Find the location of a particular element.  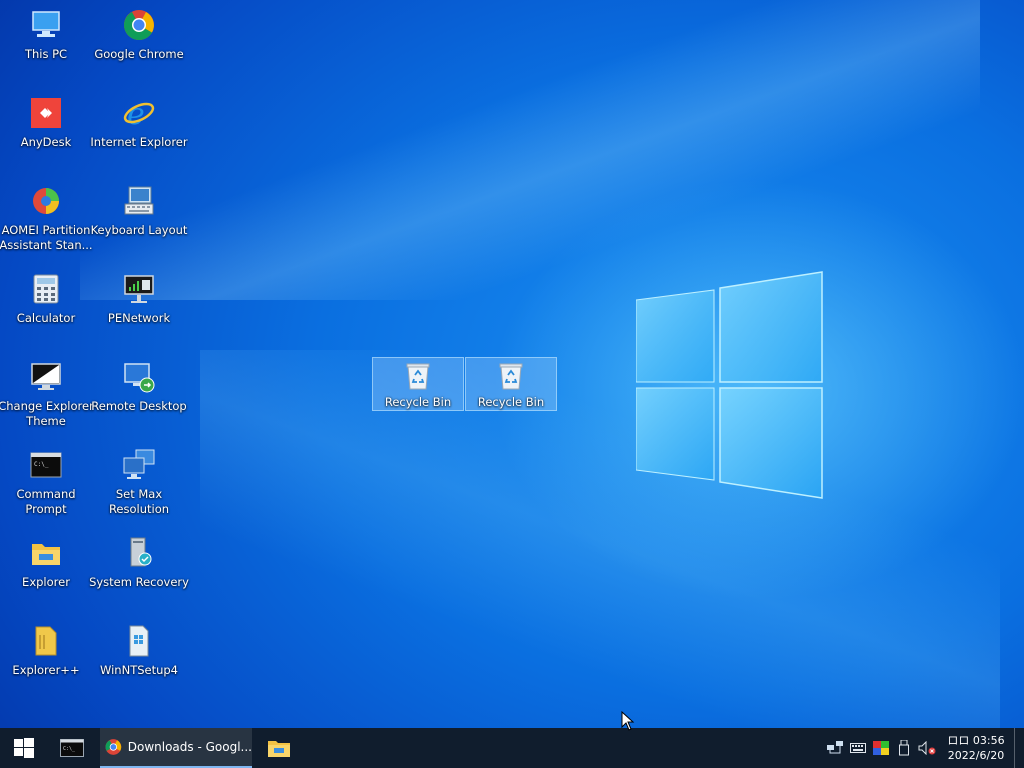

keyboard-layout-icon is located at coordinates (139, 201).